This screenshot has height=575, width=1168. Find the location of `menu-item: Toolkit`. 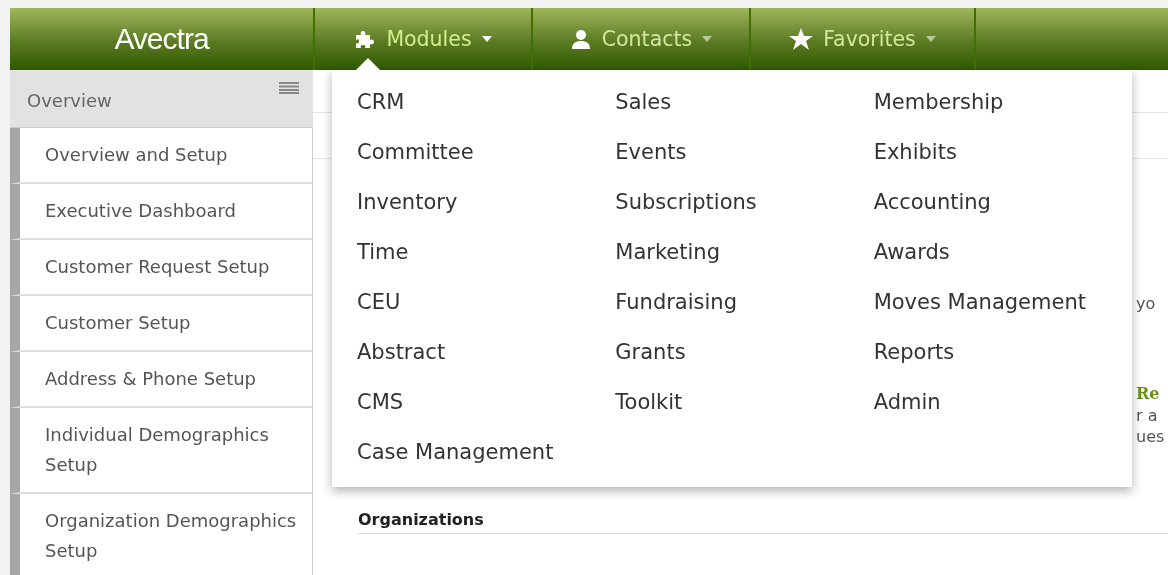

menu-item: Toolkit is located at coordinates (744, 415).